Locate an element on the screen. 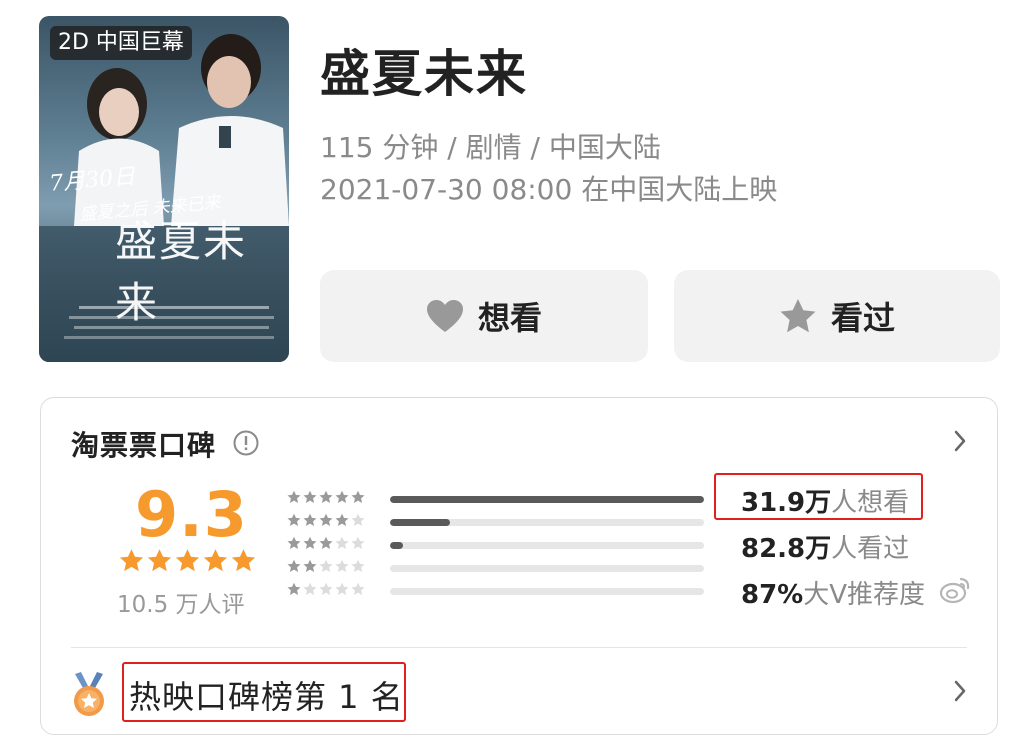 The width and height of the screenshot is (1013, 744). heart-icon is located at coordinates (444, 316).